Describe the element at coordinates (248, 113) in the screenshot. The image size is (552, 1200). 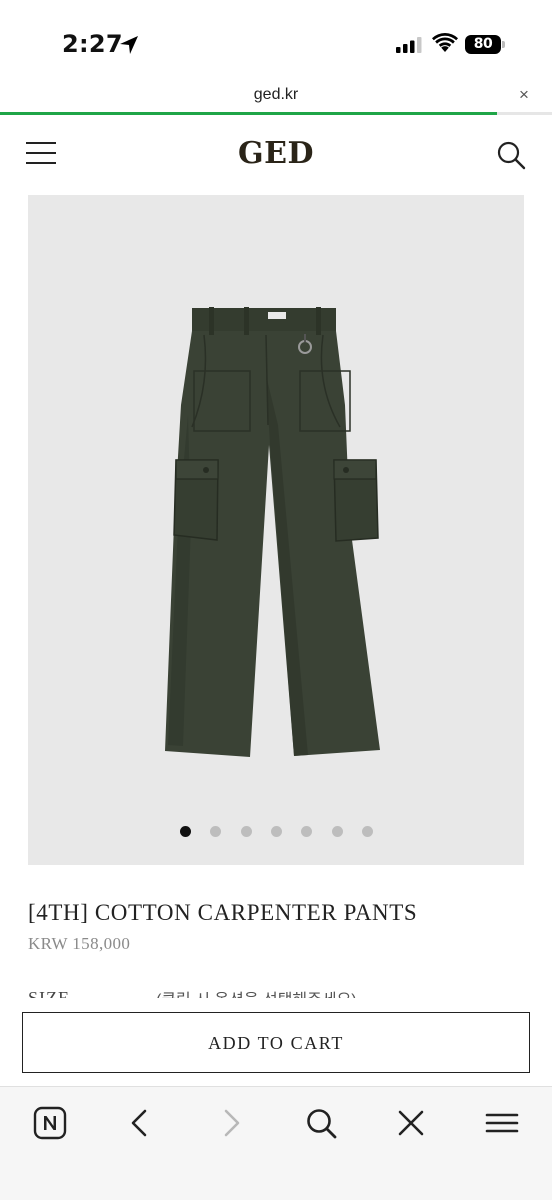
I see `page-load-progress-fill` at that location.